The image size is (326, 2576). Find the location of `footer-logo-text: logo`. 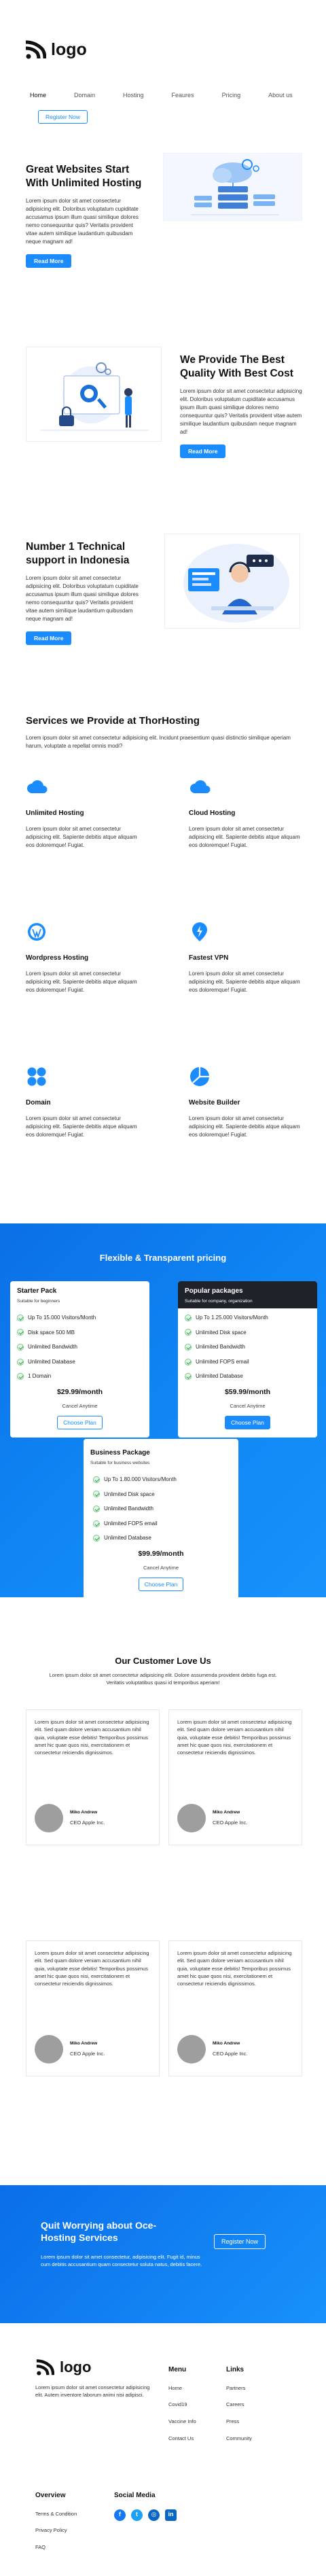

footer-logo-text: logo is located at coordinates (76, 2367).